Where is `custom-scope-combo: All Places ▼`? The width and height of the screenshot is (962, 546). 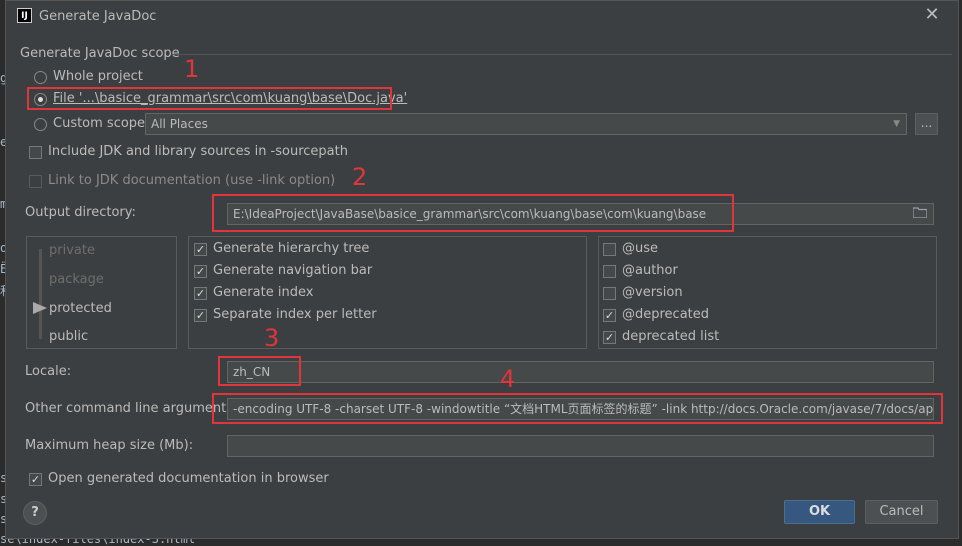 custom-scope-combo: All Places ▼ is located at coordinates (526, 124).